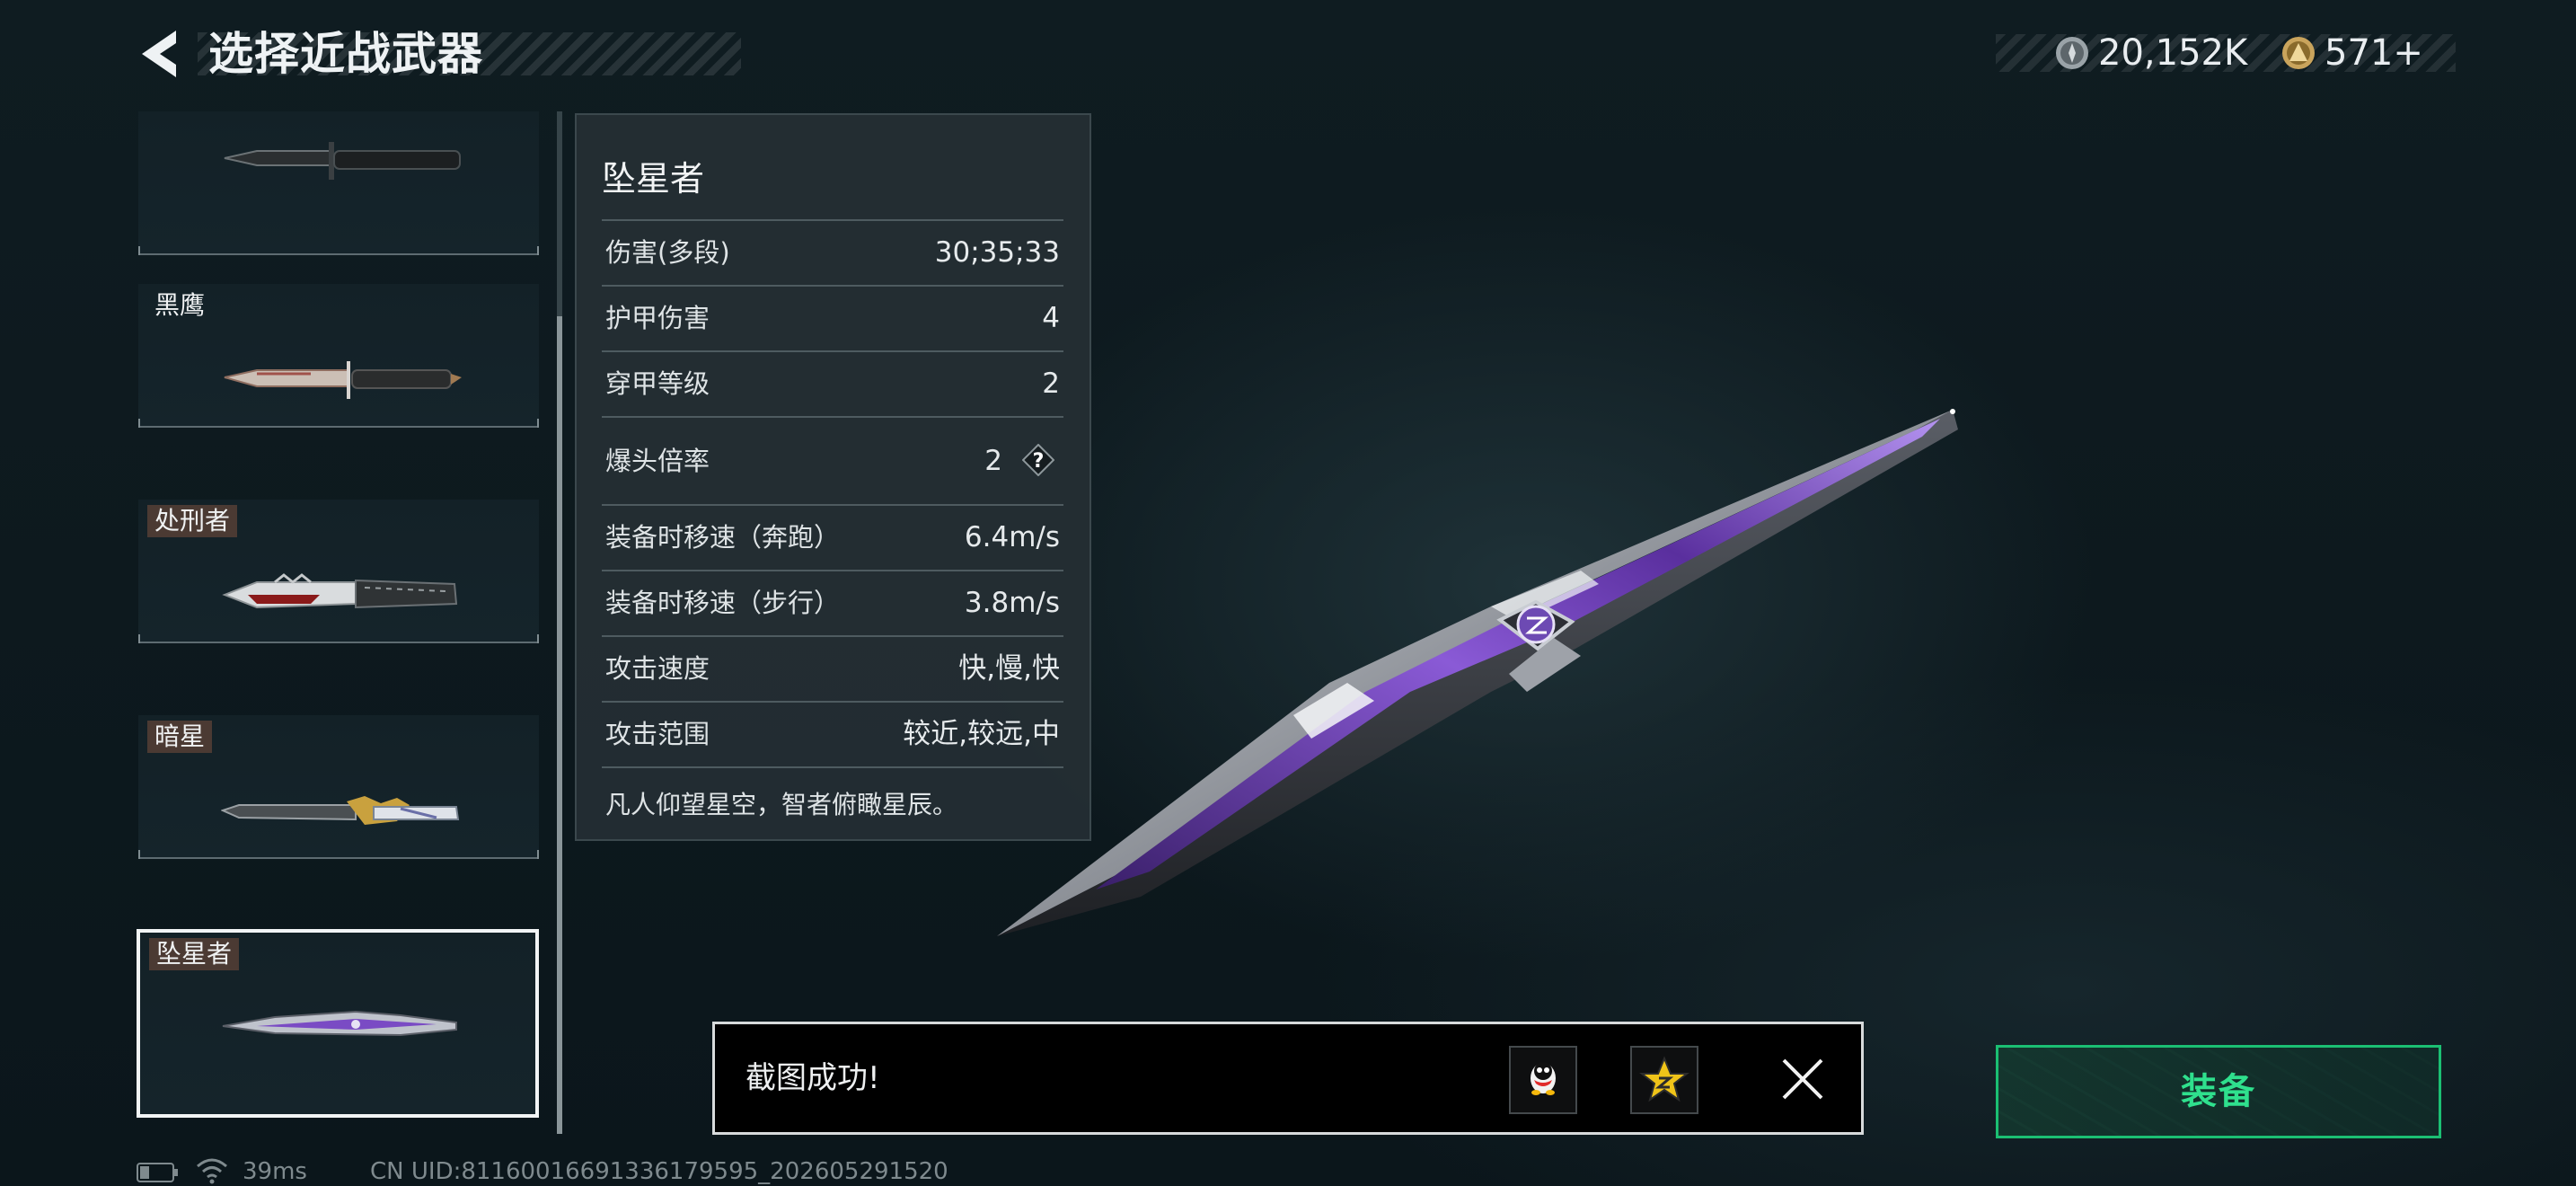 Image resolution: width=2576 pixels, height=1186 pixels. Describe the element at coordinates (653, 179) in the screenshot. I see `weapon-name-title: 坠星者` at that location.